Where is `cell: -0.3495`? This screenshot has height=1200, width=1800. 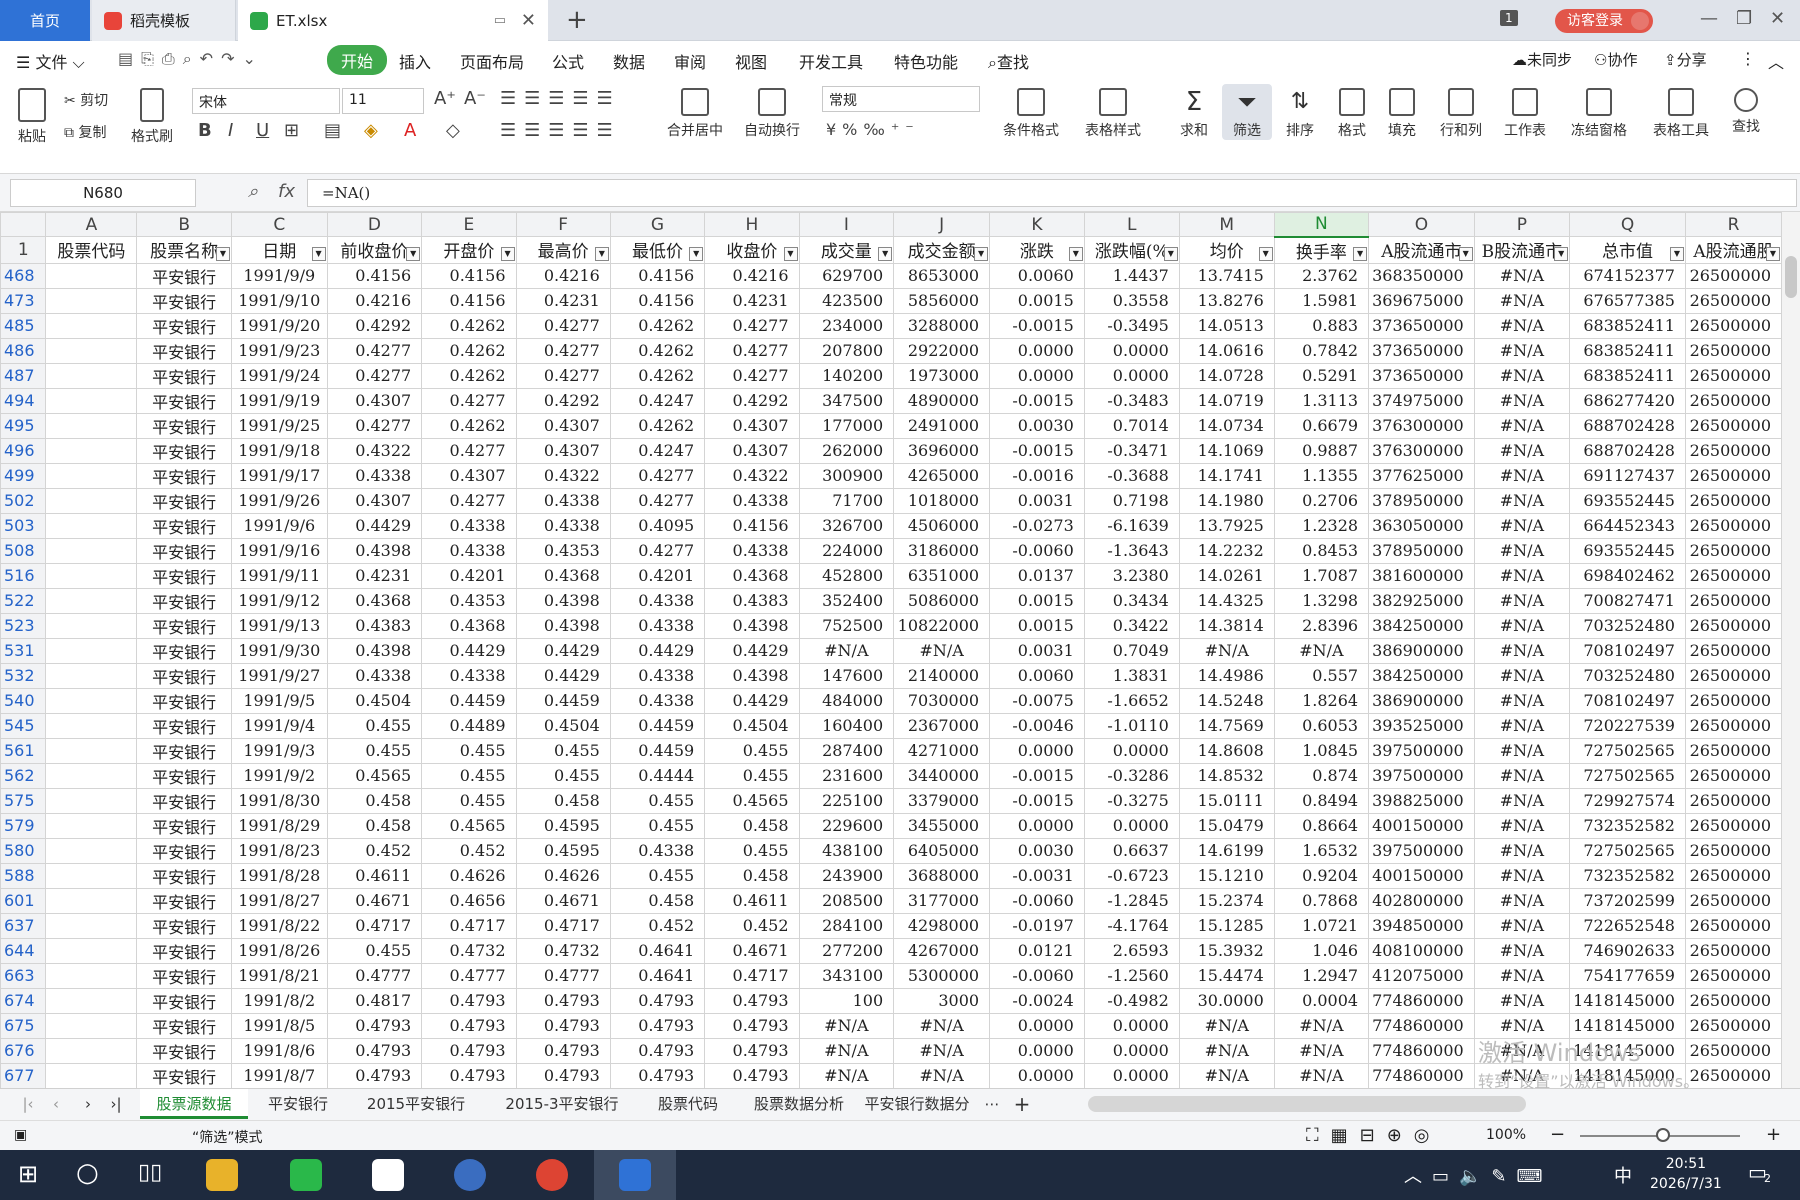
cell: -0.3495 is located at coordinates (1131, 325).